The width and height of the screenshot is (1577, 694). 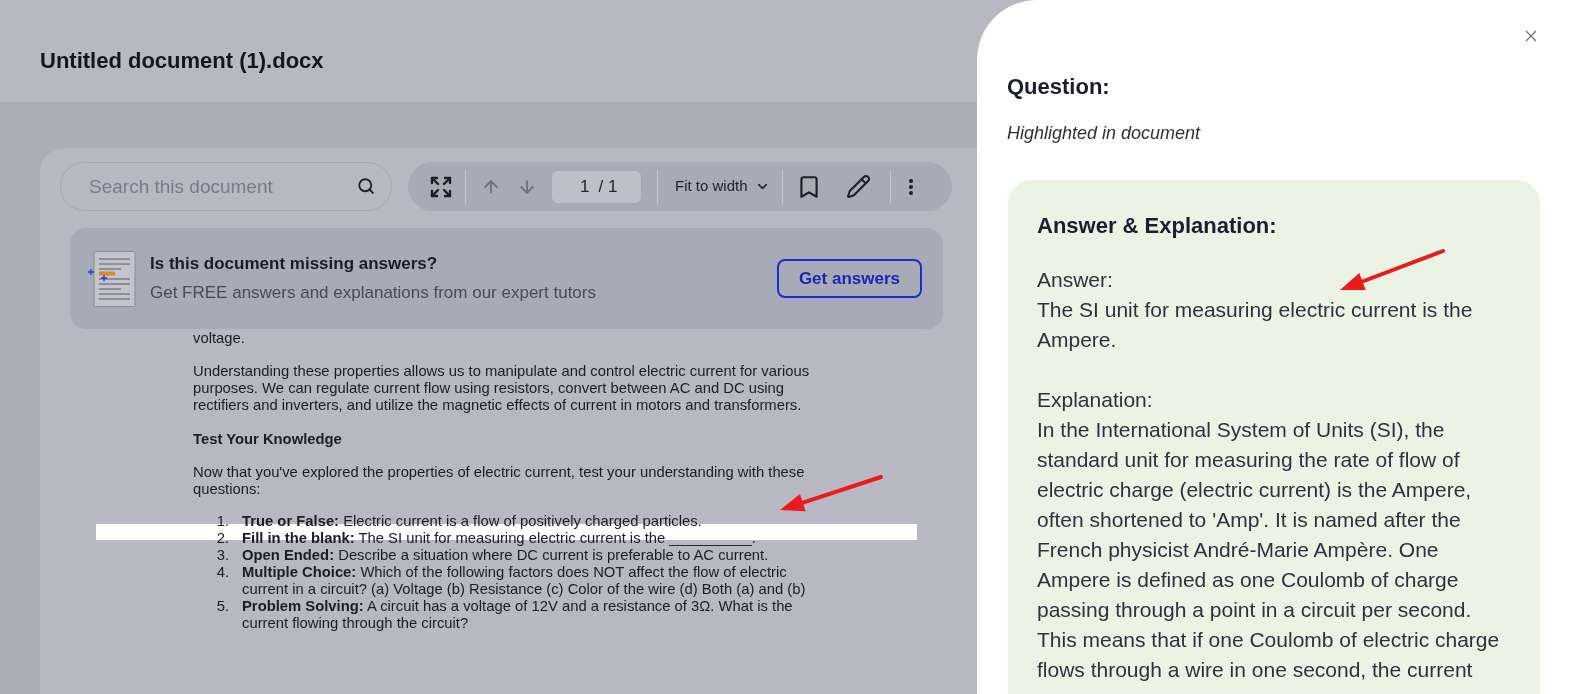 What do you see at coordinates (226, 186) in the screenshot?
I see `search-field: Search this document` at bounding box center [226, 186].